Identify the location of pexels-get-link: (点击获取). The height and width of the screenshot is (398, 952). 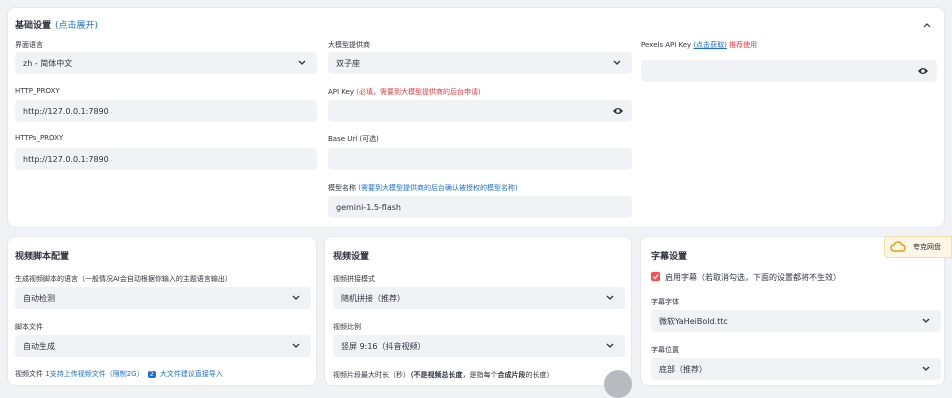
(709, 45).